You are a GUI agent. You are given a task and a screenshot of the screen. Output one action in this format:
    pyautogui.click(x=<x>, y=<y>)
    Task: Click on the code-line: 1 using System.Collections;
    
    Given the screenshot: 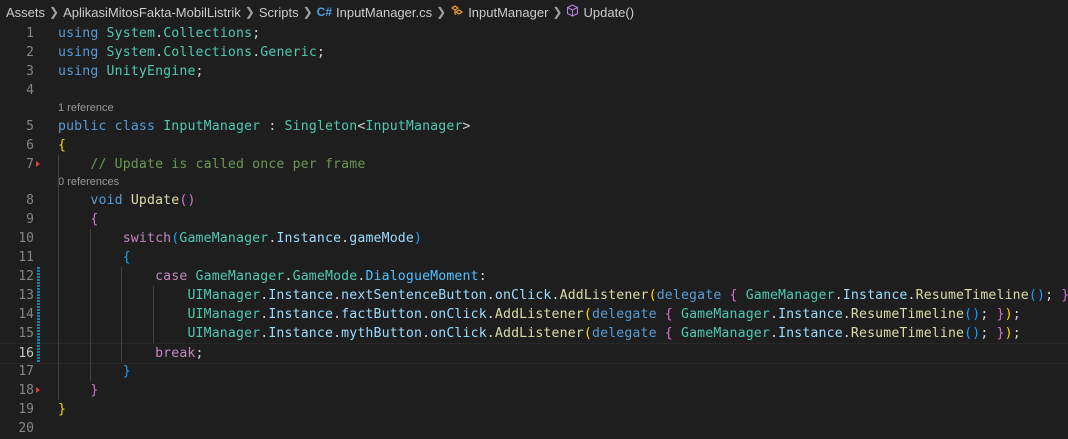 What is the action you would take?
    pyautogui.click(x=534, y=33)
    